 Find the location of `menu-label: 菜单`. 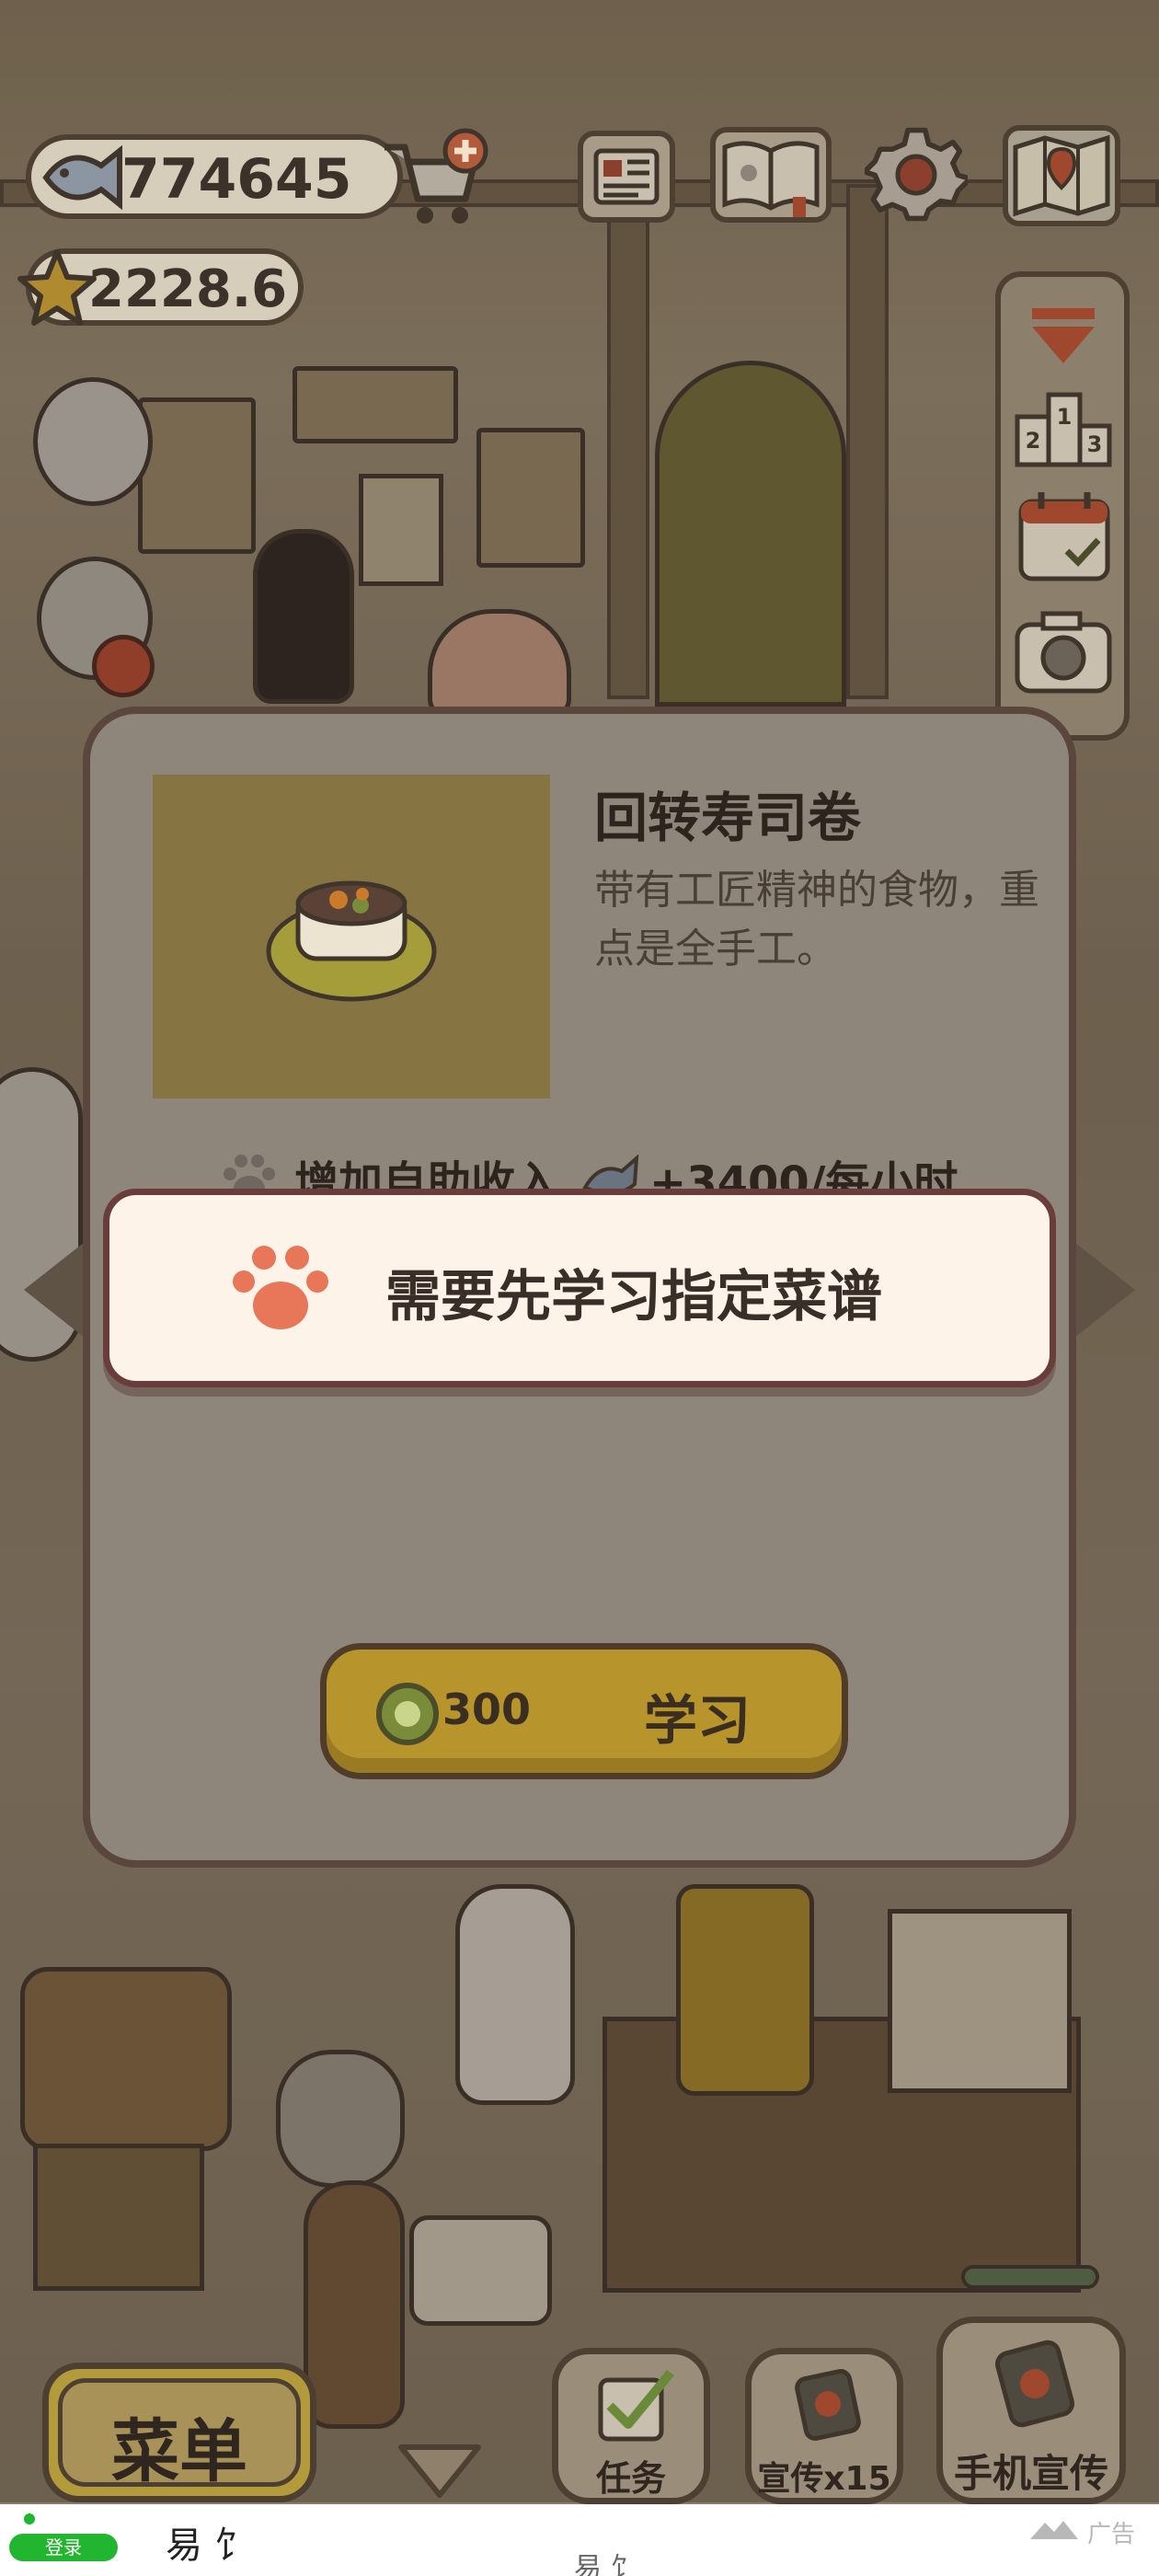

menu-label: 菜单 is located at coordinates (179, 2451).